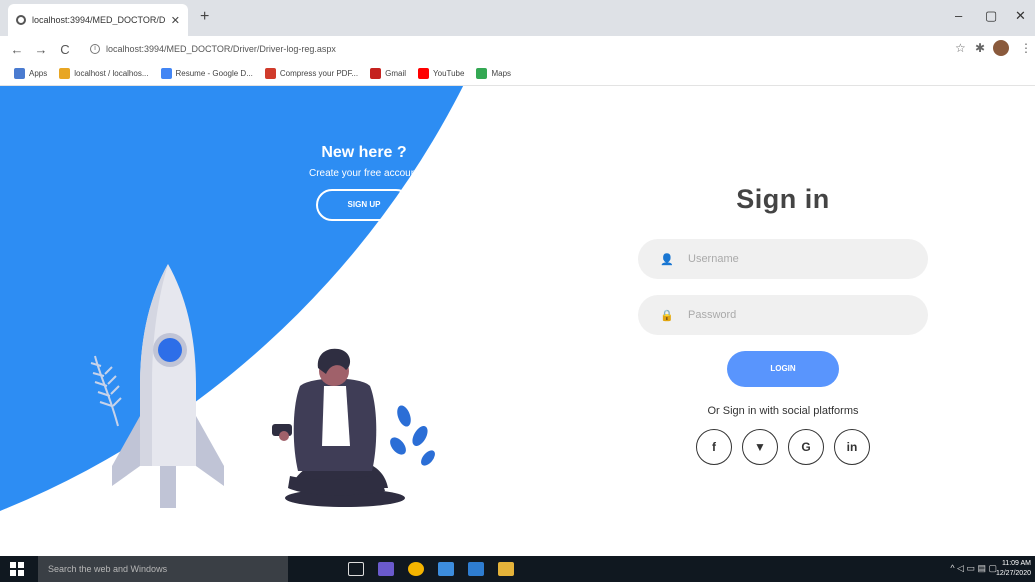  What do you see at coordinates (446, 569) in the screenshot?
I see `file-explorer-icon` at bounding box center [446, 569].